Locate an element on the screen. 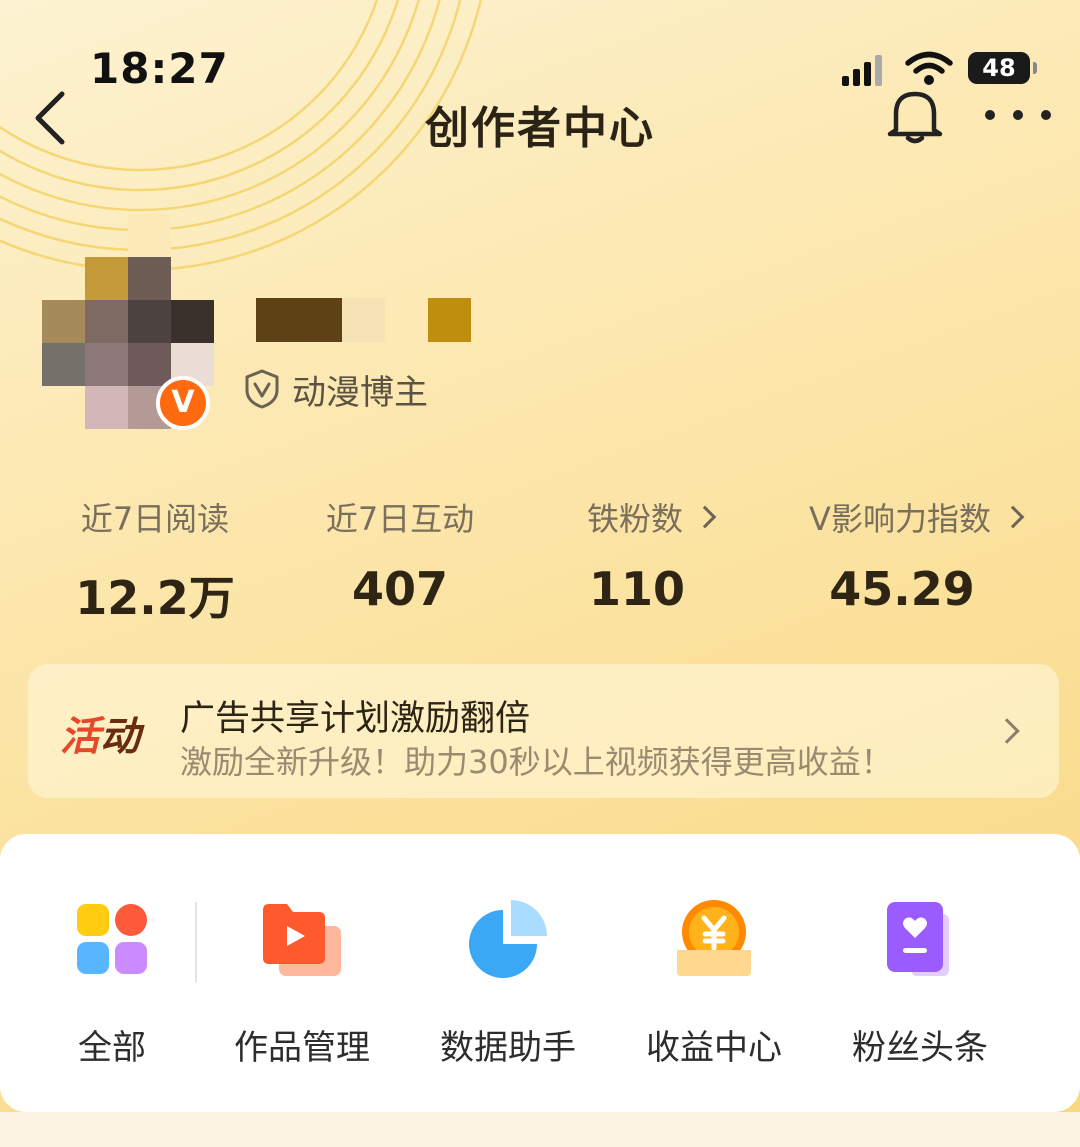 This screenshot has width=1080, height=1147. more-options-button is located at coordinates (1018, 115).